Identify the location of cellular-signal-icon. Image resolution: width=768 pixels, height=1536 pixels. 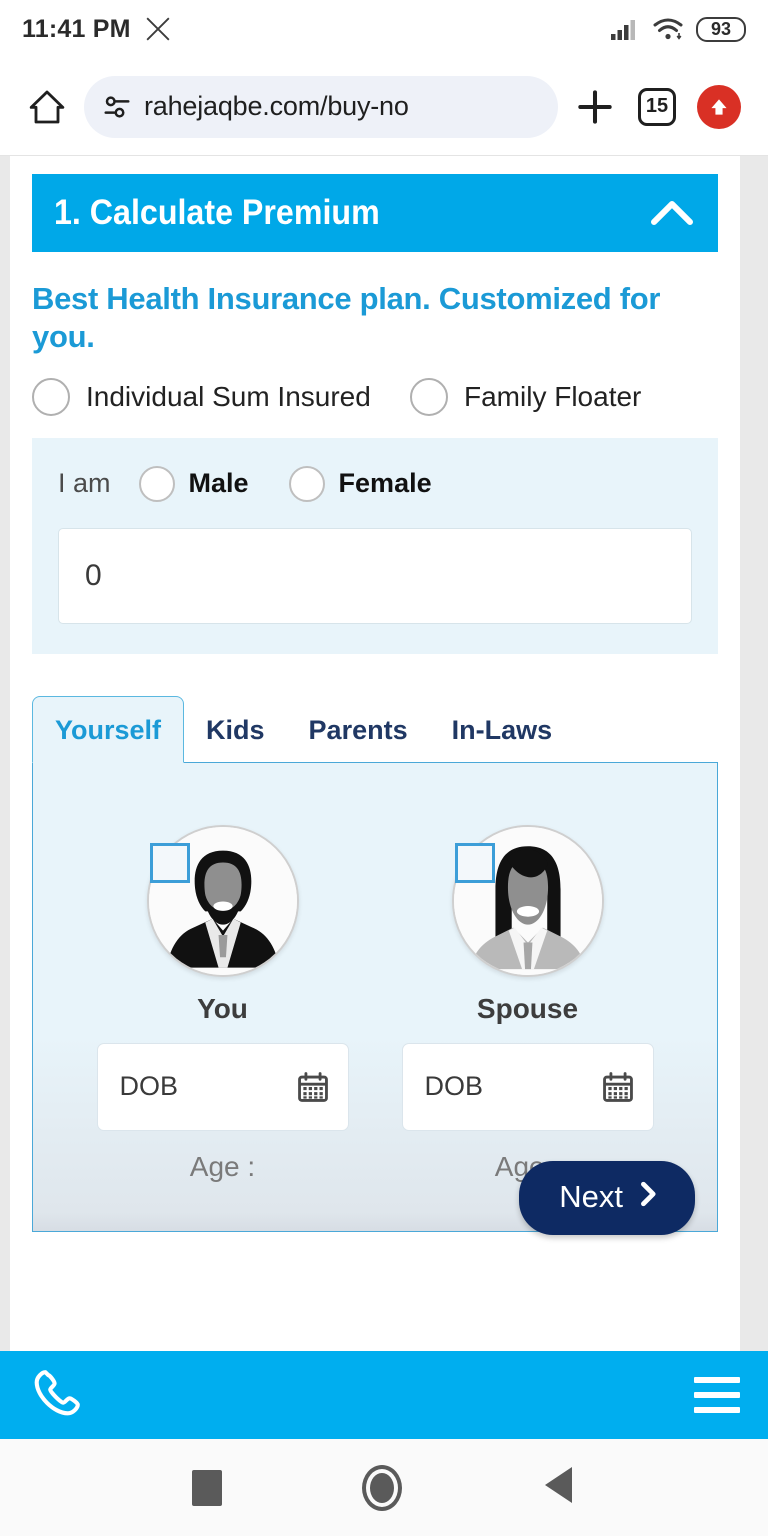
(623, 30).